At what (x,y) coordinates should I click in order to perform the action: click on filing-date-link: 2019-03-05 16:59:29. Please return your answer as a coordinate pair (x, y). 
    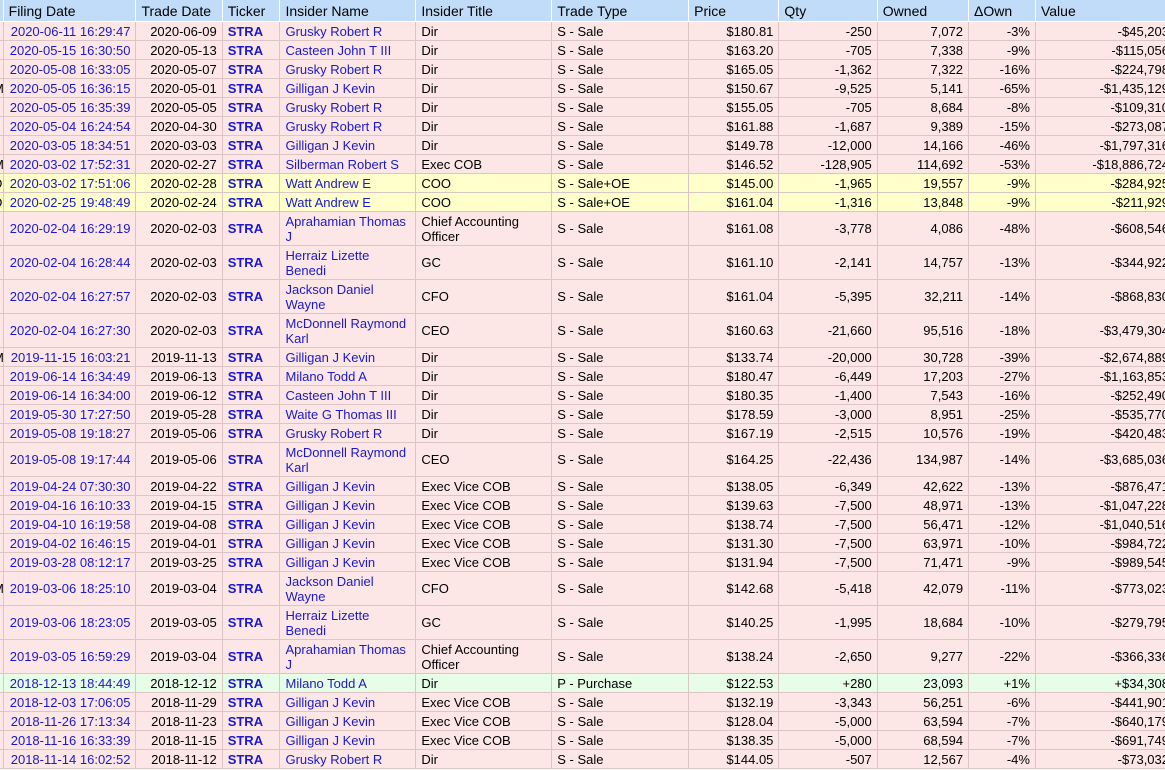
    Looking at the image, I should click on (70, 656).